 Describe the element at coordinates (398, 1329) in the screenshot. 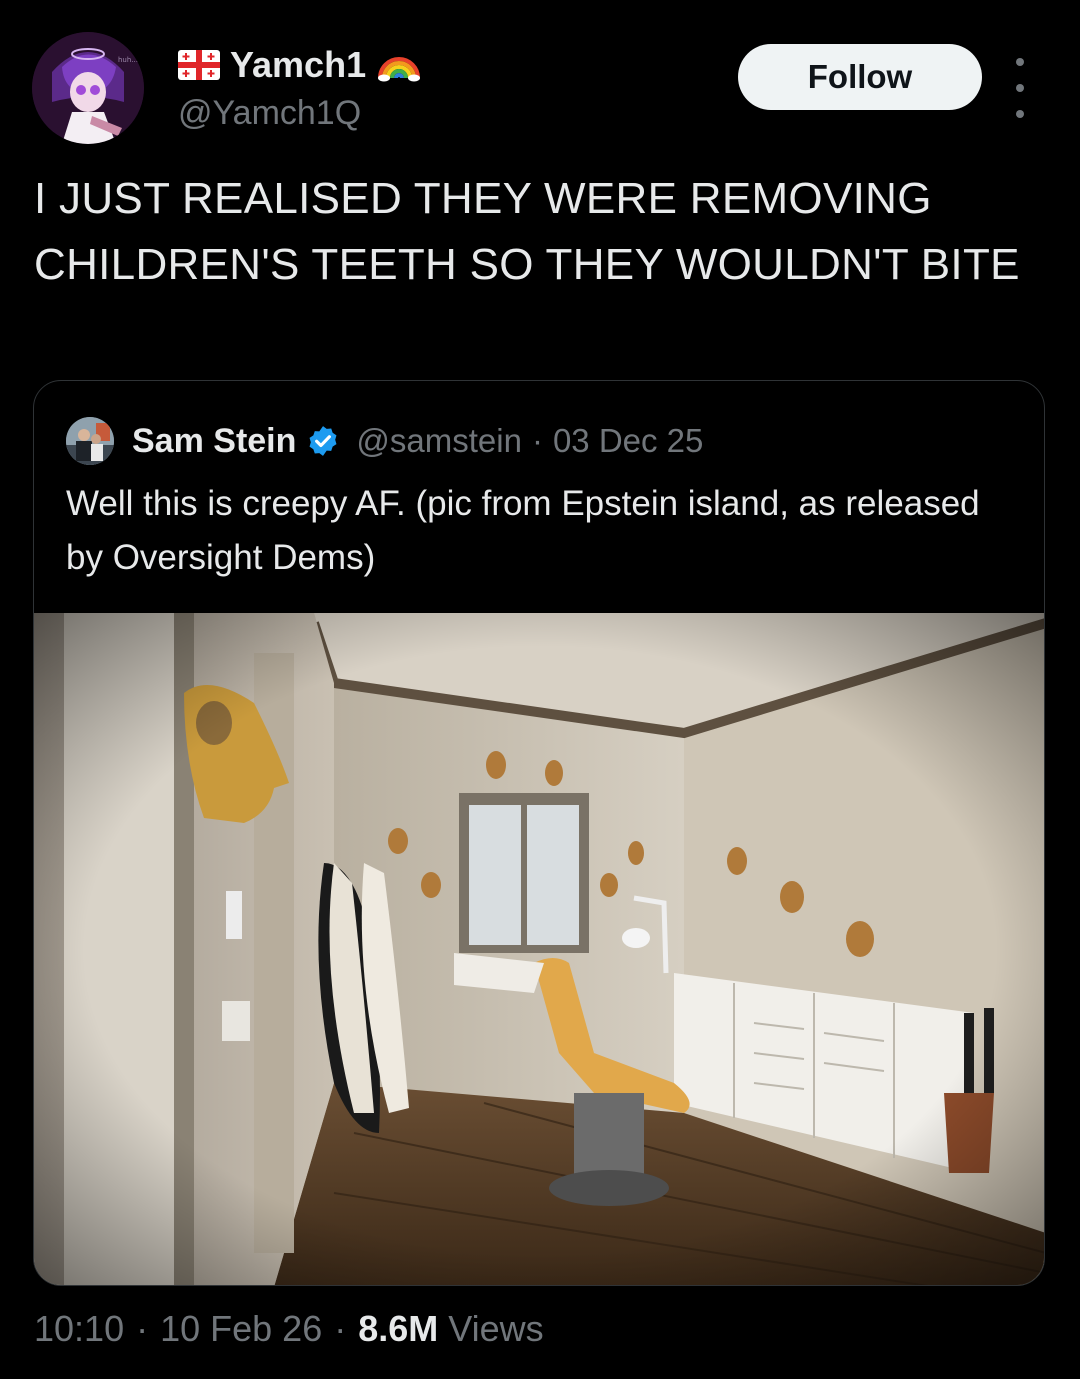

I see `views-count: 8.6M` at that location.